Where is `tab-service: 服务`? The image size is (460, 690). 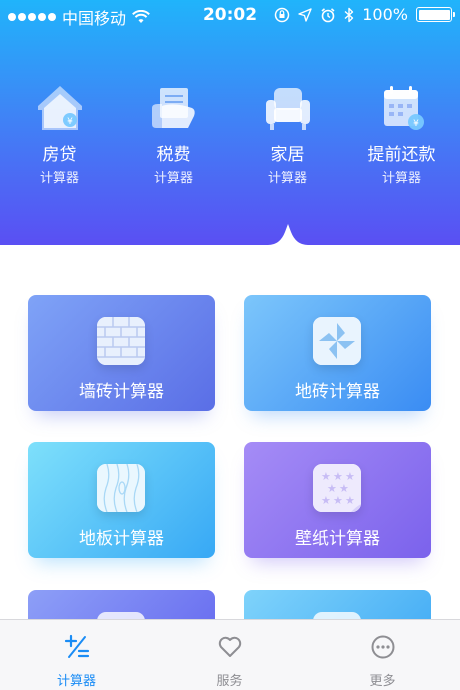 tab-service: 服务 is located at coordinates (229, 655).